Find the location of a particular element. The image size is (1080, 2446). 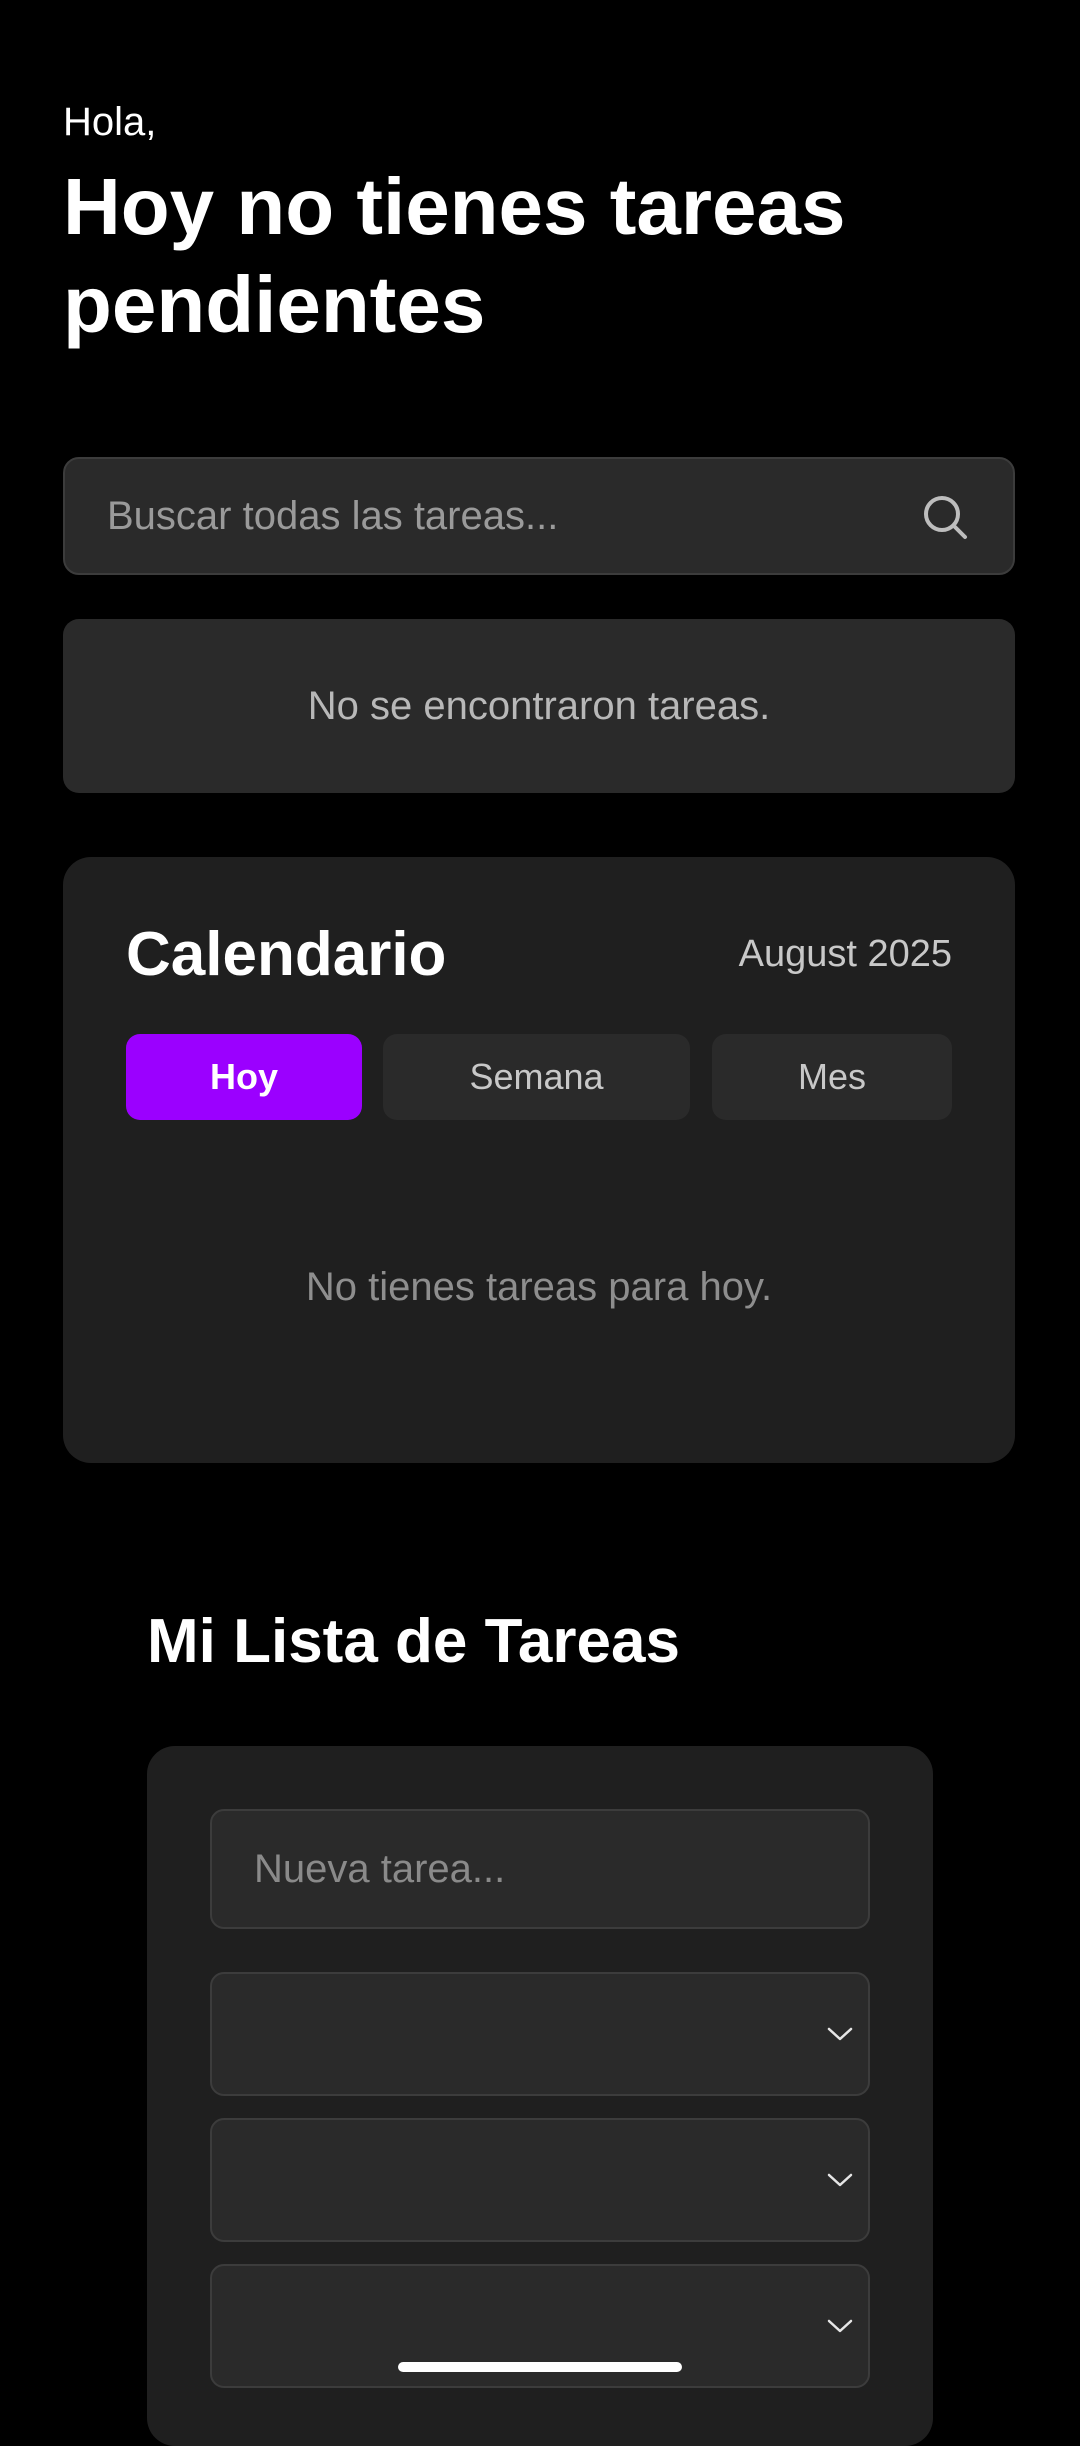

search-input is located at coordinates (517, 516).